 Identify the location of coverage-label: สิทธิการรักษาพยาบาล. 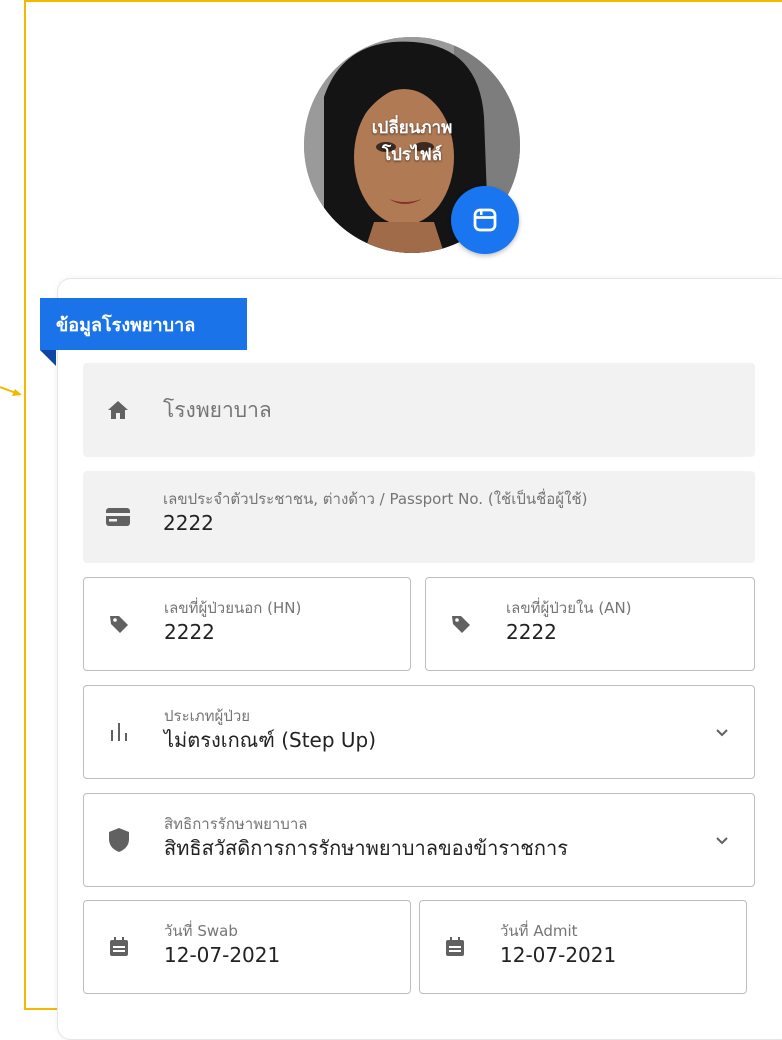
(236, 824).